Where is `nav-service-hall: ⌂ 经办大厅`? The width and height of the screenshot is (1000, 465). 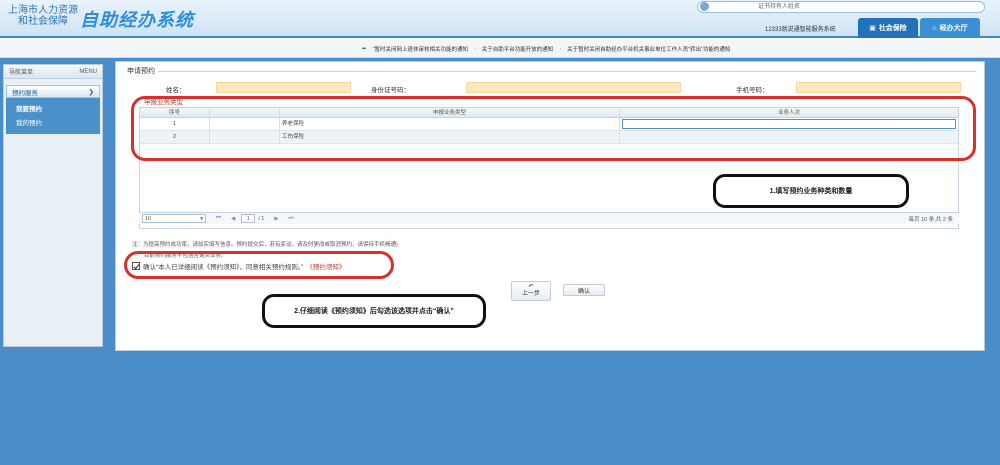 nav-service-hall: ⌂ 经办大厅 is located at coordinates (950, 28).